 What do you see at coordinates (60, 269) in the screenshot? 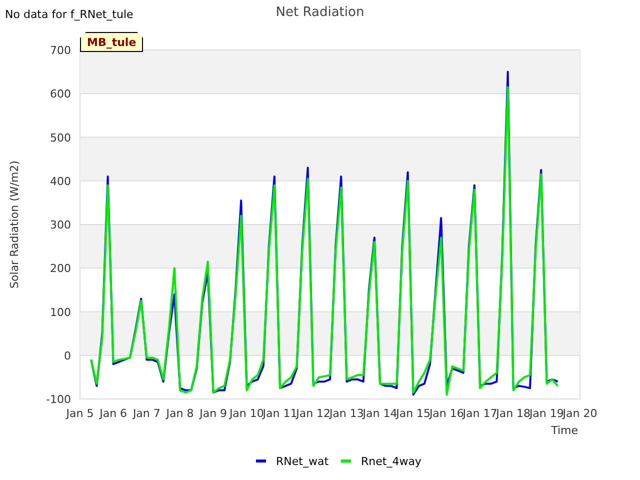
I see `tick-label: 200` at bounding box center [60, 269].